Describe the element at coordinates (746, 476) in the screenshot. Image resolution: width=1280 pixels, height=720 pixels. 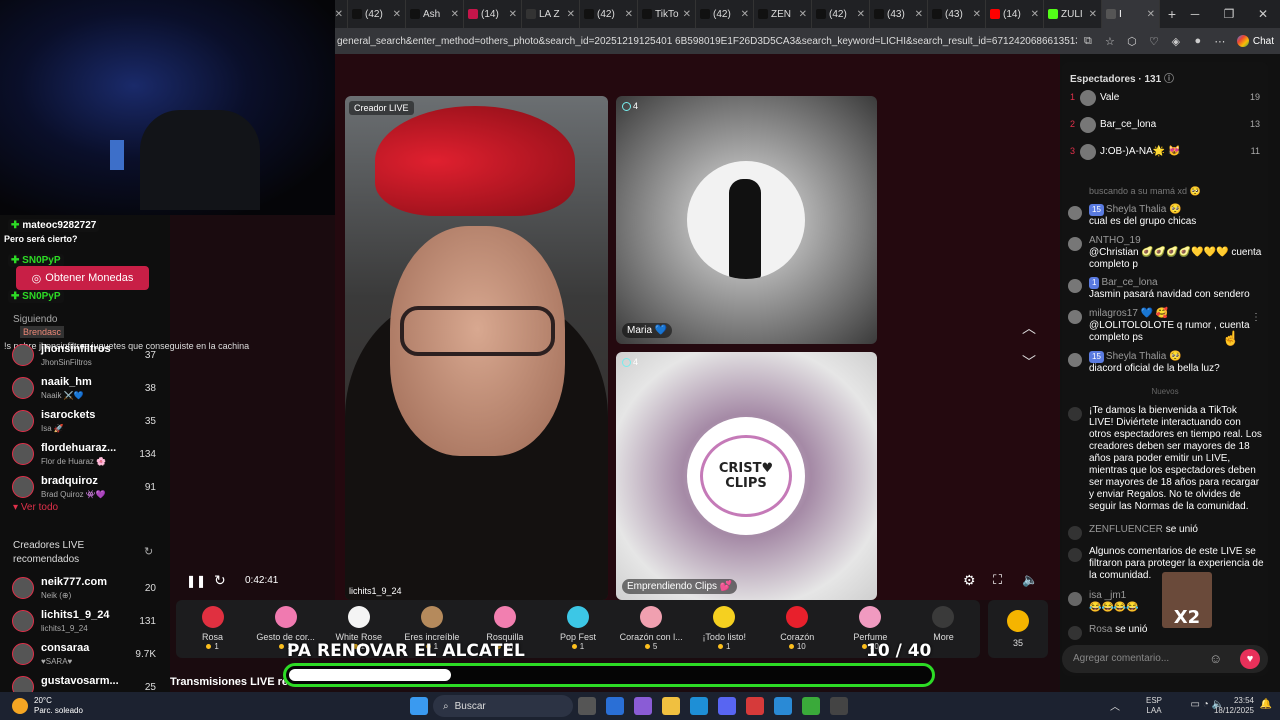
I see `guest-tile-clips: 4 CRIST♥ CLIPS Emprendiendo Clips 💕` at that location.